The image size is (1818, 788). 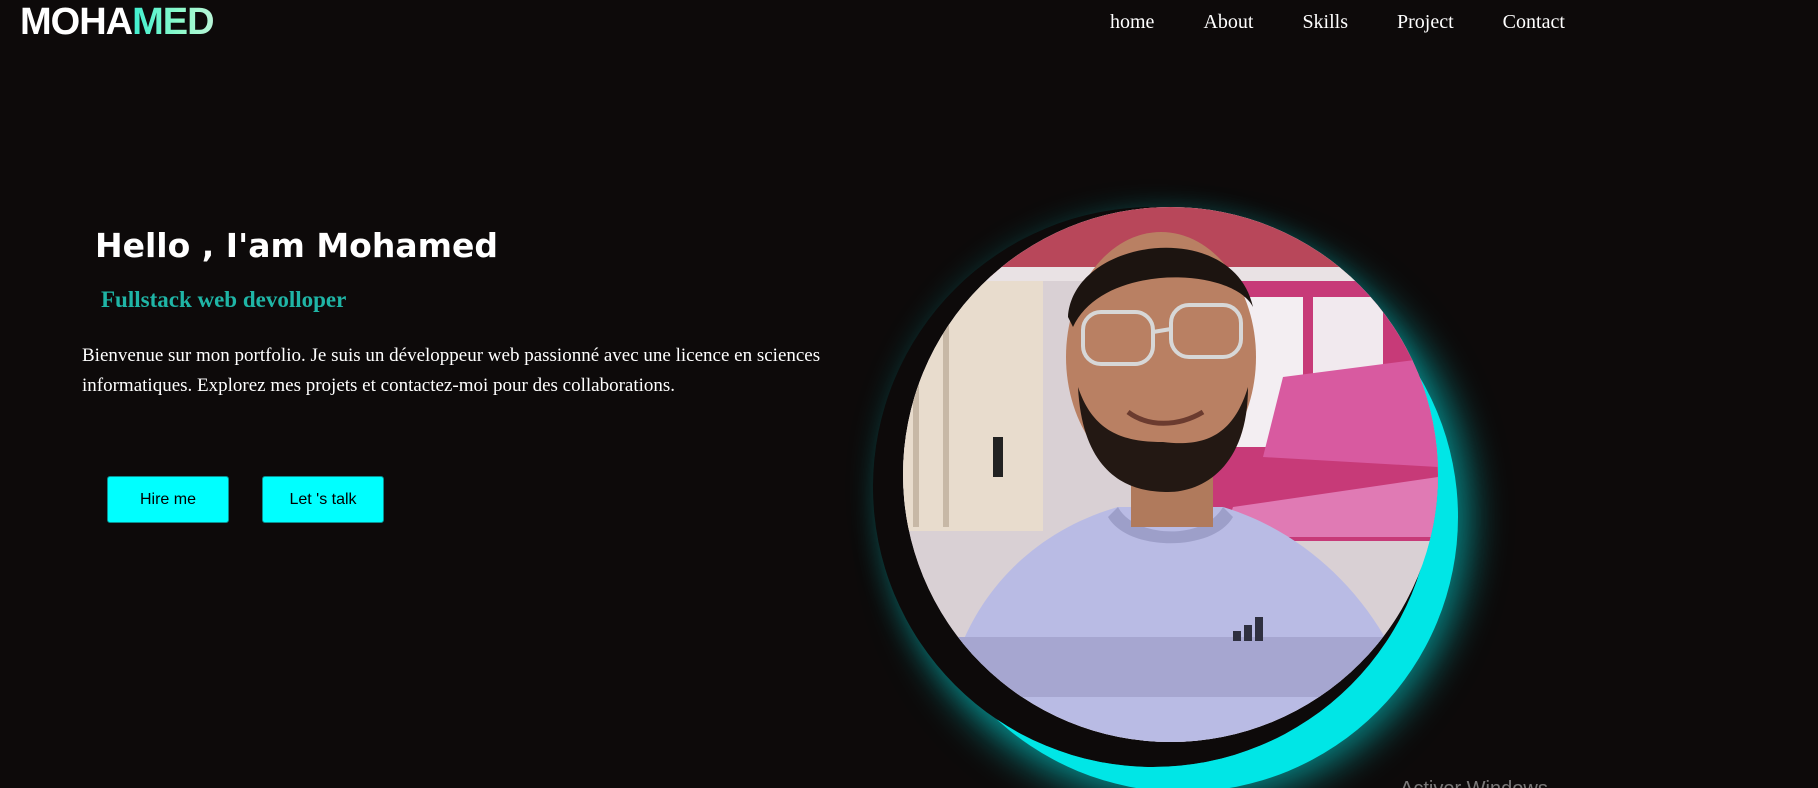 What do you see at coordinates (224, 299) in the screenshot?
I see `hero-subtitle: Fullstack web devolloper` at bounding box center [224, 299].